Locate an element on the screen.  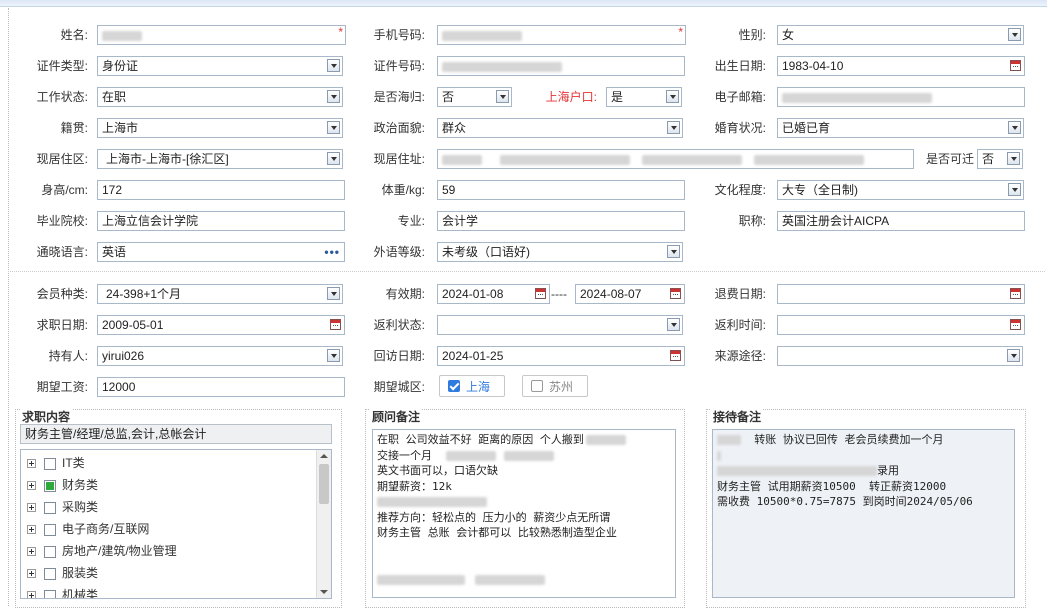
checkbox-partial-icon is located at coordinates (50, 485).